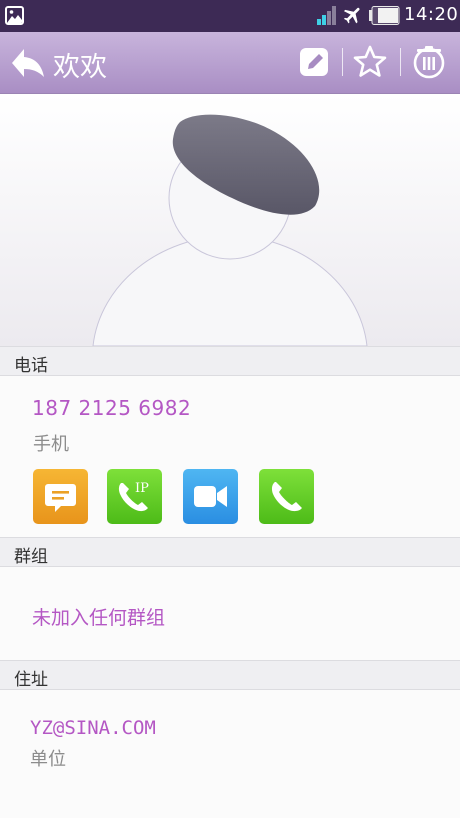 This screenshot has height=818, width=460. What do you see at coordinates (230, 675) in the screenshot?
I see `section-header-address: 住址` at bounding box center [230, 675].